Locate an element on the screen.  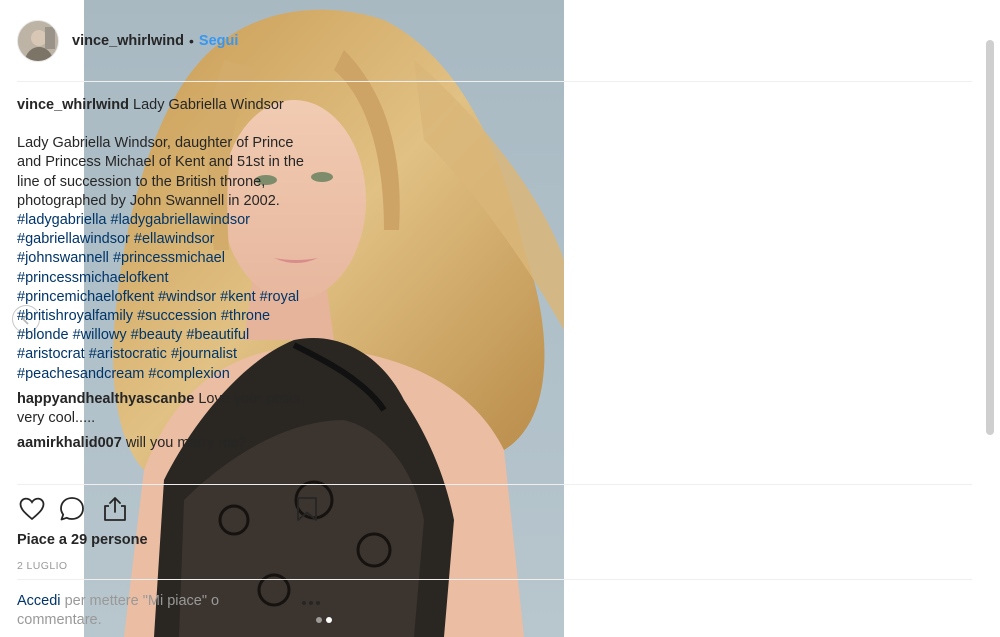
comment-text: will you marry me? is located at coordinates (186, 443).